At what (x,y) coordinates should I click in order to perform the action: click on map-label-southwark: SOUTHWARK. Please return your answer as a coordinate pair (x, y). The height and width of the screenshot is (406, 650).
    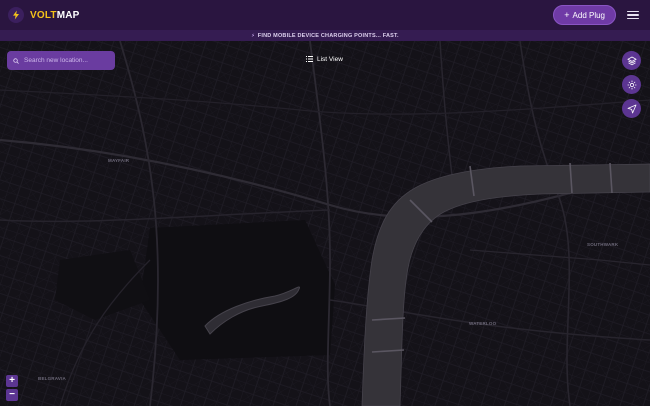
    Looking at the image, I should click on (603, 244).